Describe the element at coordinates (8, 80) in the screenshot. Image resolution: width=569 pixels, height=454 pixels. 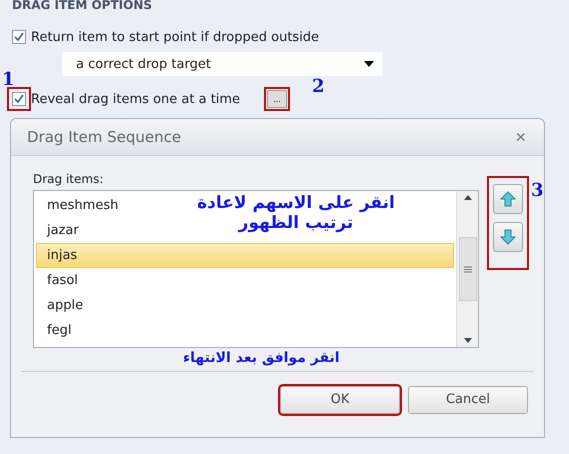
I see `annotation-number: 1` at that location.